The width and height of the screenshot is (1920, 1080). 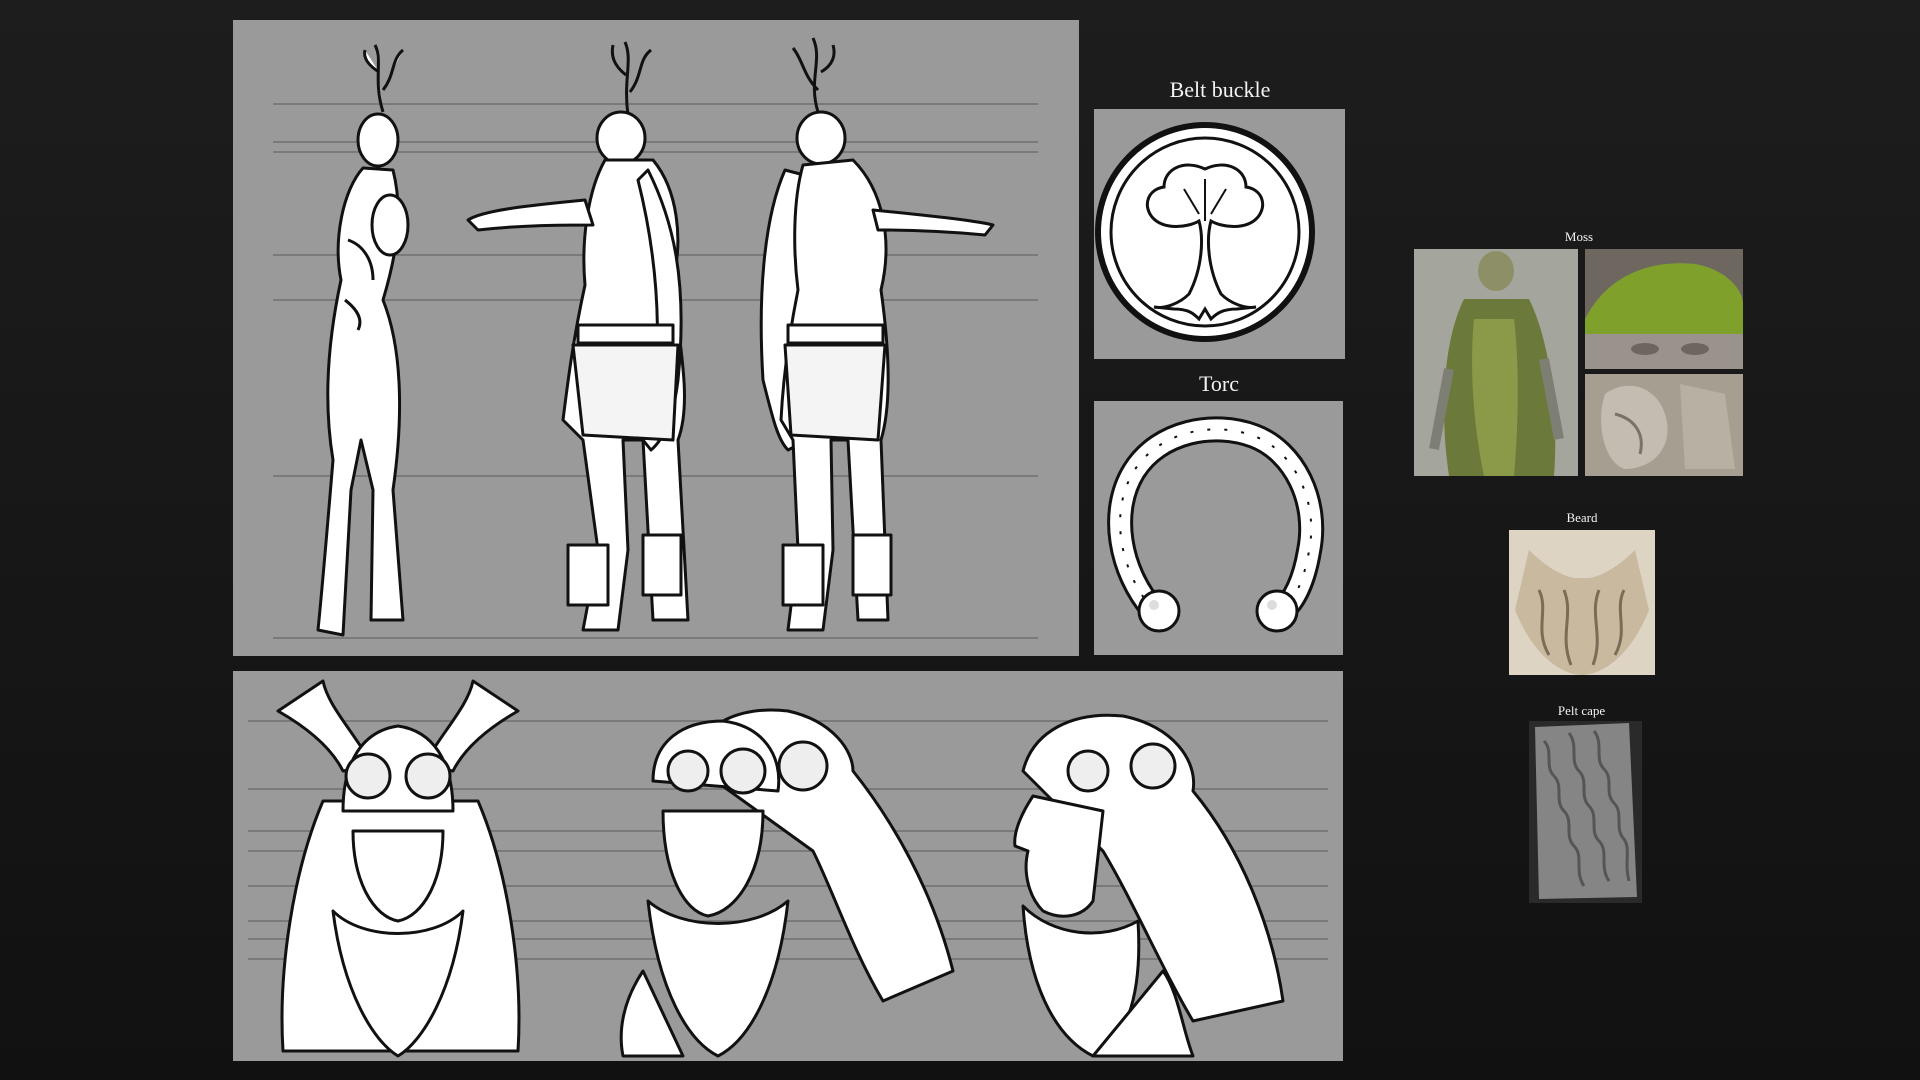 I want to click on moss-carving-photo, so click(x=1664, y=425).